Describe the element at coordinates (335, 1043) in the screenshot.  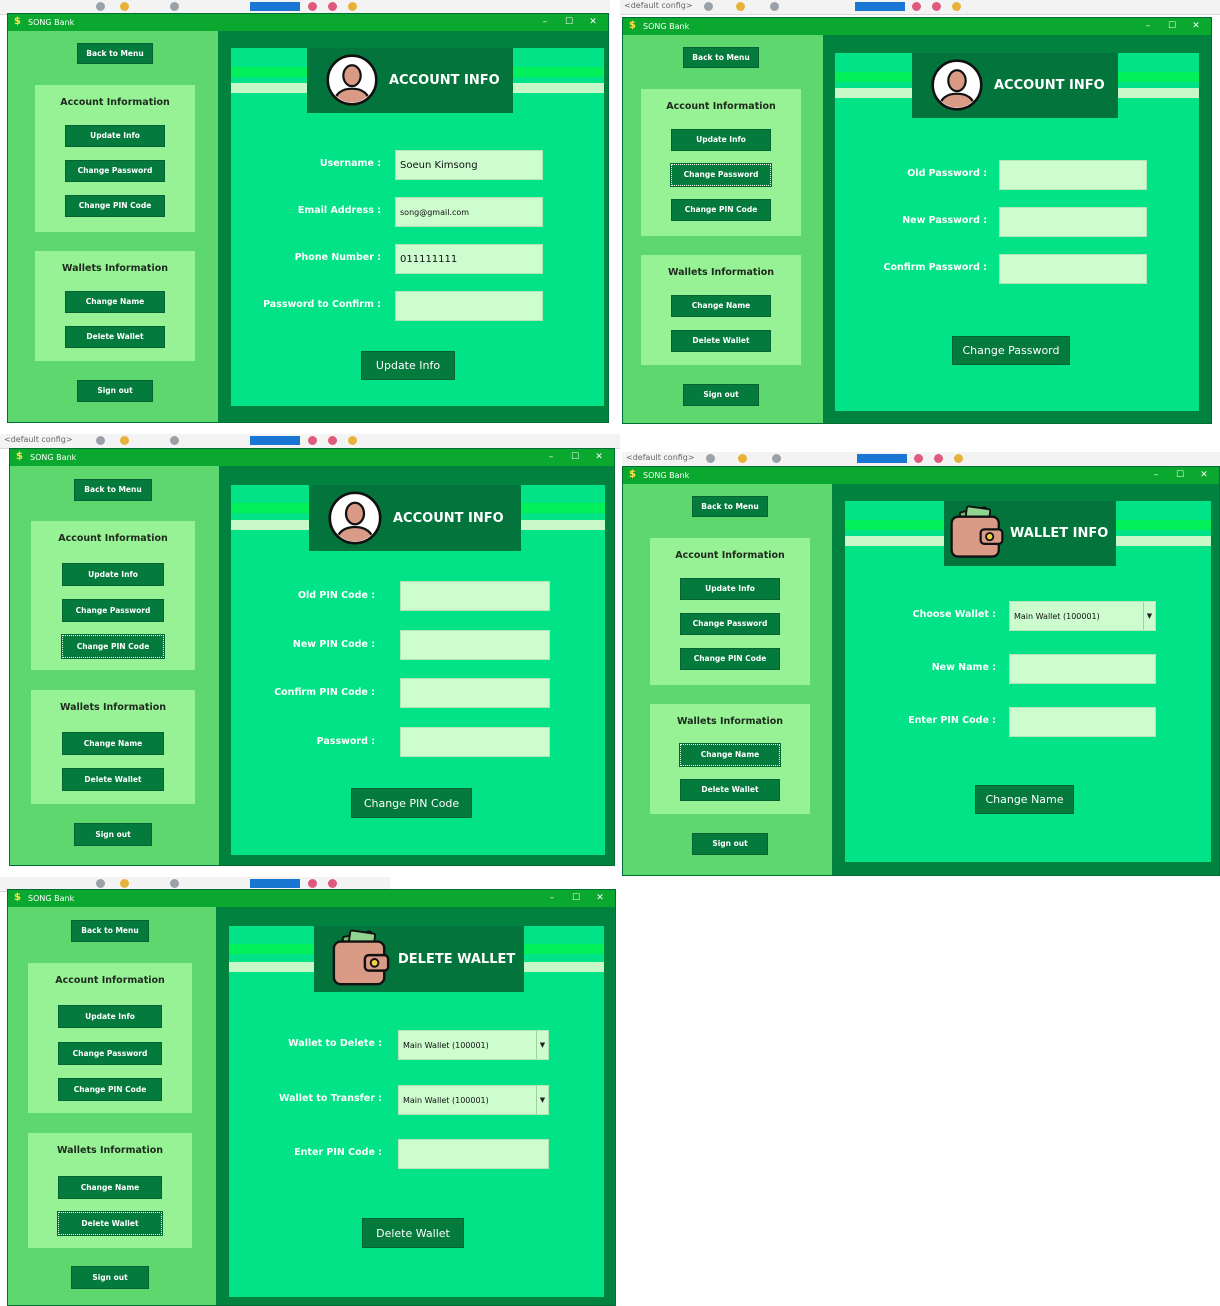
I see `wallet-to-delete-label: Wallet to Delete :` at that location.